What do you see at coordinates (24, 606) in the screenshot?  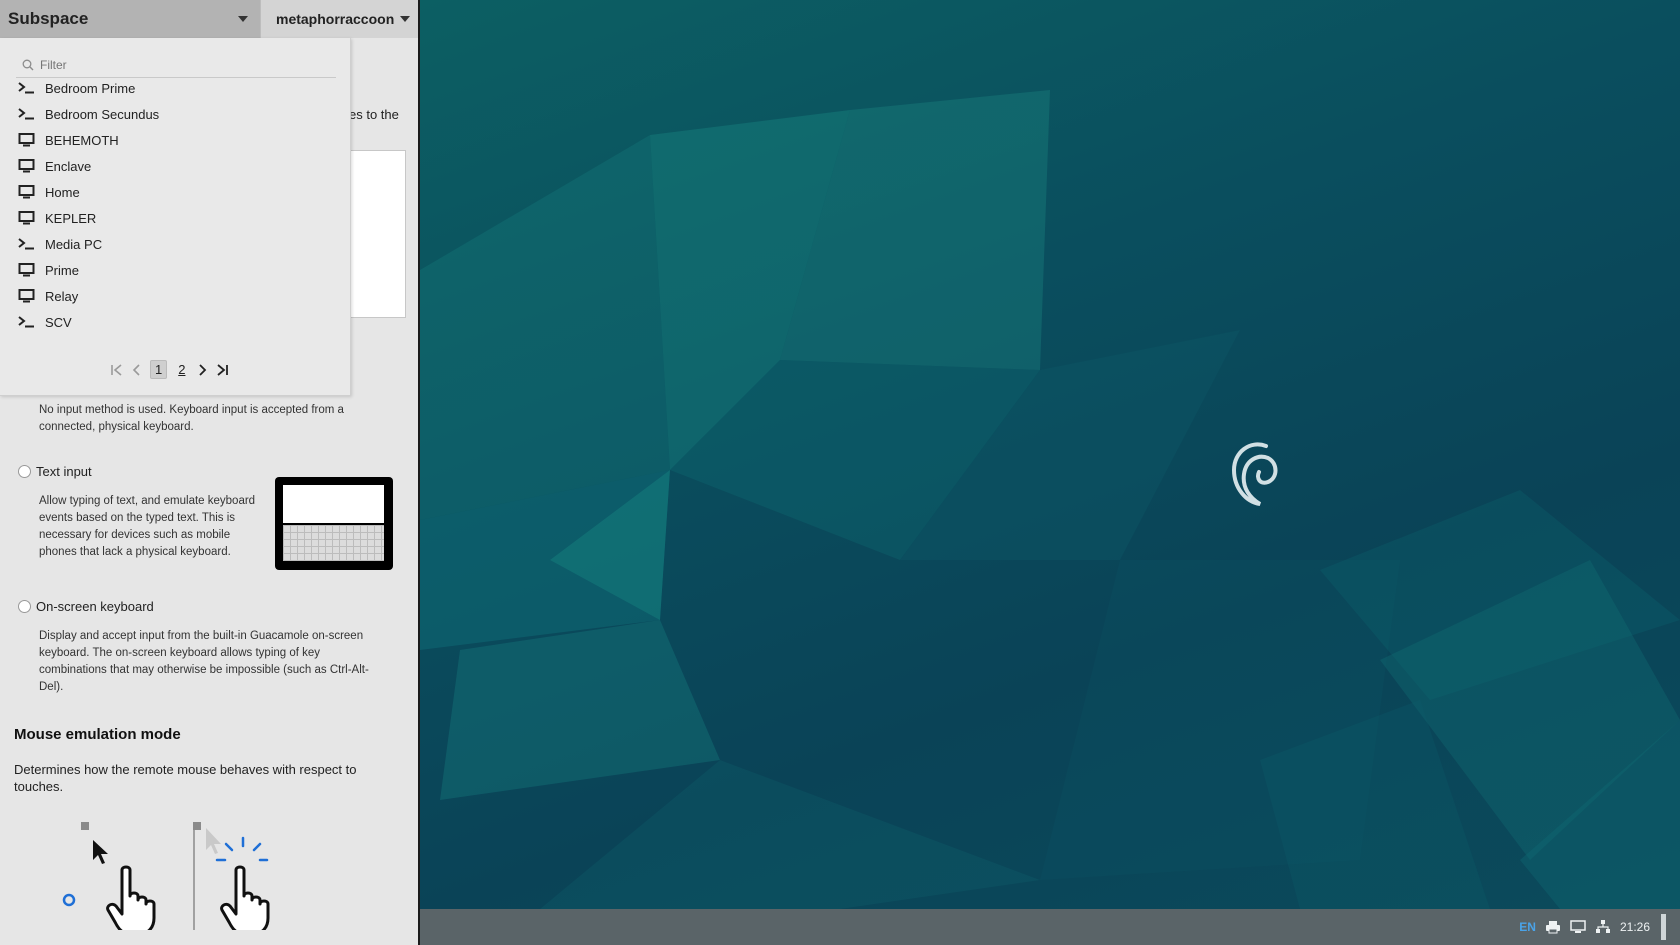 I see `osk-radio` at bounding box center [24, 606].